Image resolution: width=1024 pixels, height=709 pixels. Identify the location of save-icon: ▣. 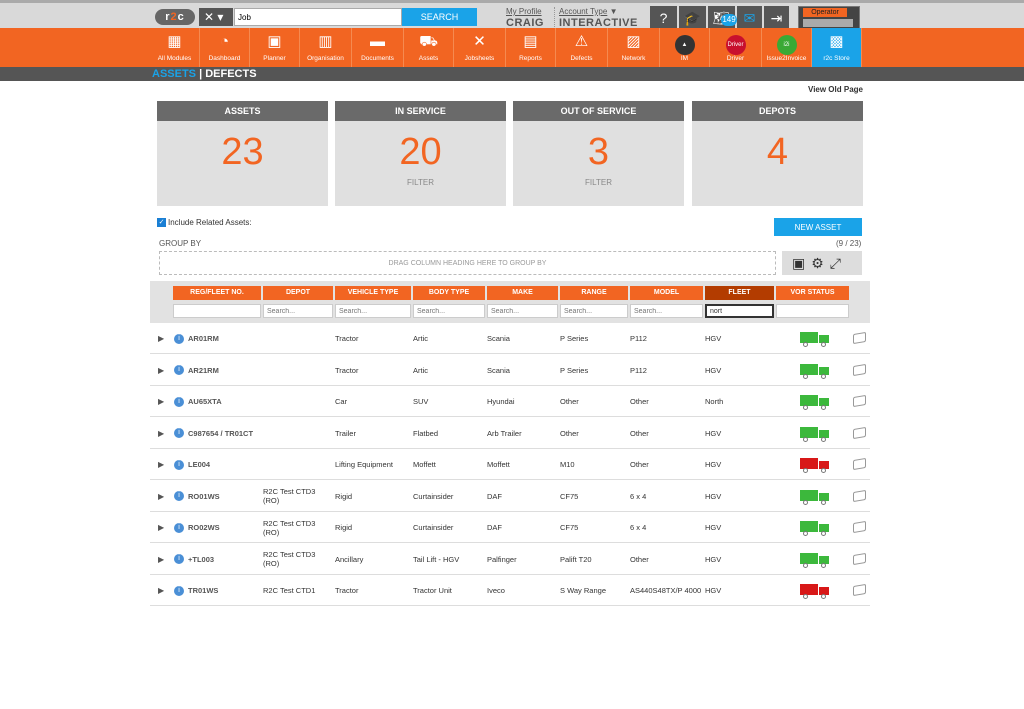
(801, 263).